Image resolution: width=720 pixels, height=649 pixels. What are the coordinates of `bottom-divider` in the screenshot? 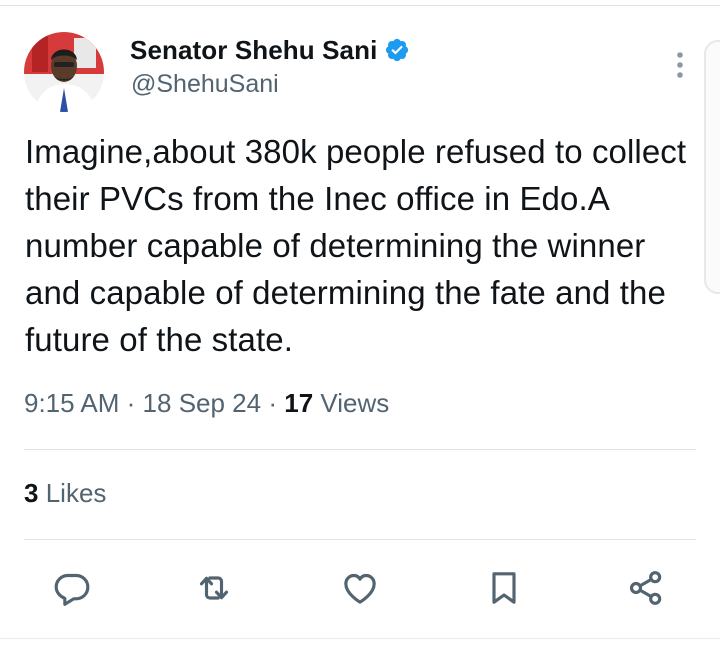 It's located at (360, 638).